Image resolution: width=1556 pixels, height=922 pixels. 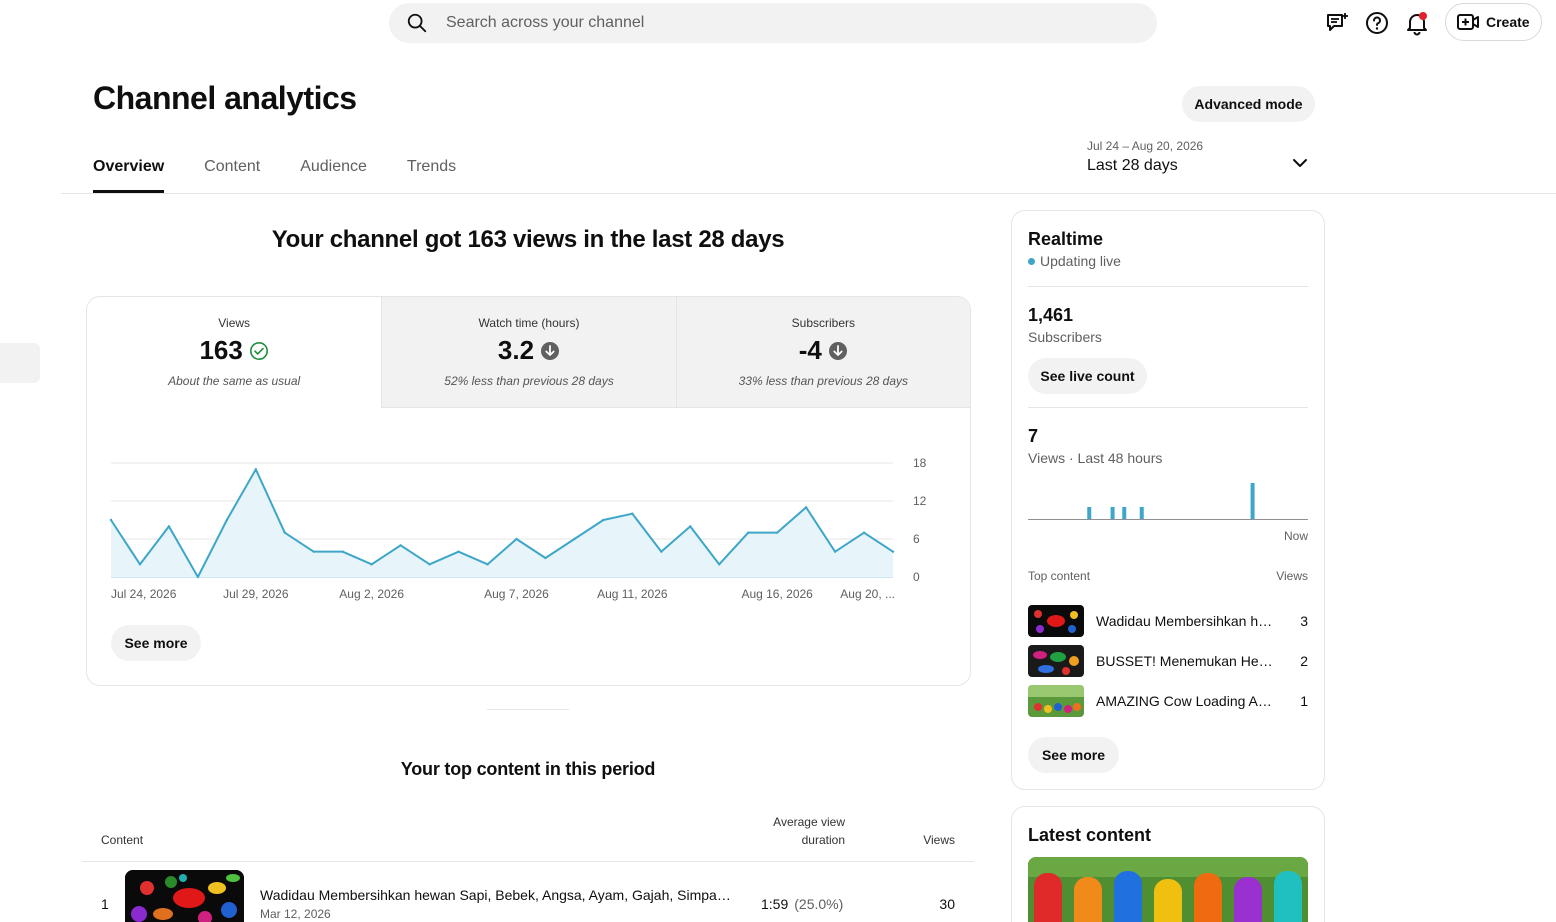 I want to click on metric-label: Watch time (hours), so click(x=529, y=323).